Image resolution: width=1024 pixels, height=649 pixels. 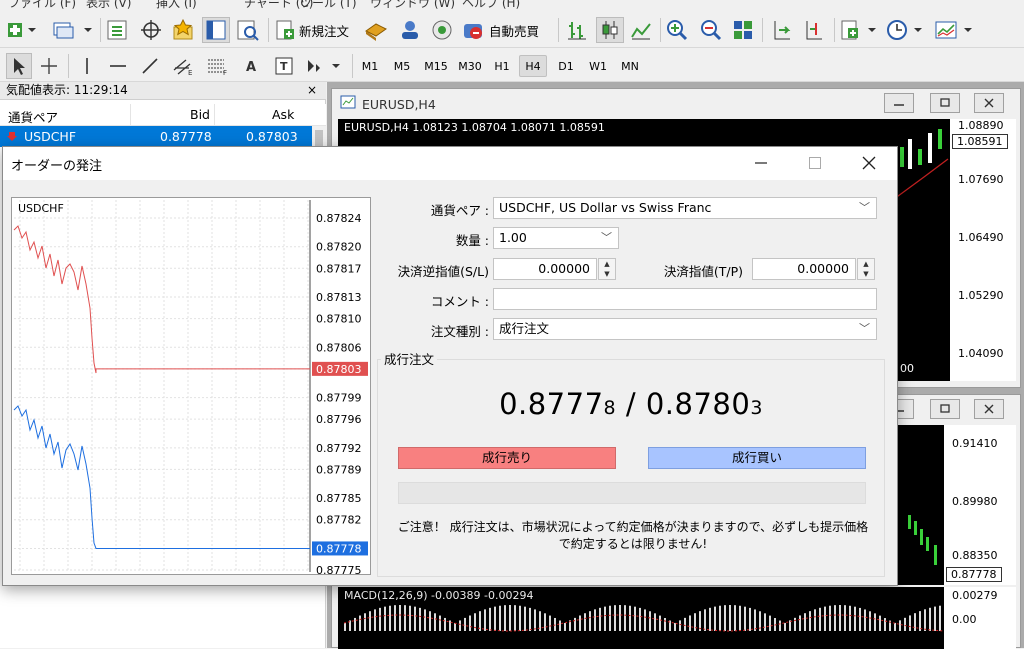 I want to click on channel-tool: E, so click(x=184, y=66).